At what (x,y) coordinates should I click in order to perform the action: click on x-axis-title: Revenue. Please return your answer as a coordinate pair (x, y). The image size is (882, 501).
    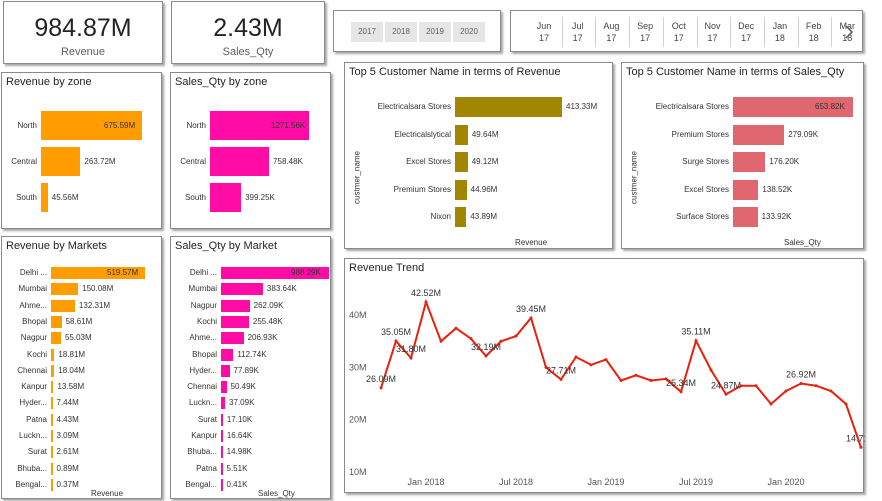
    Looking at the image, I should click on (531, 242).